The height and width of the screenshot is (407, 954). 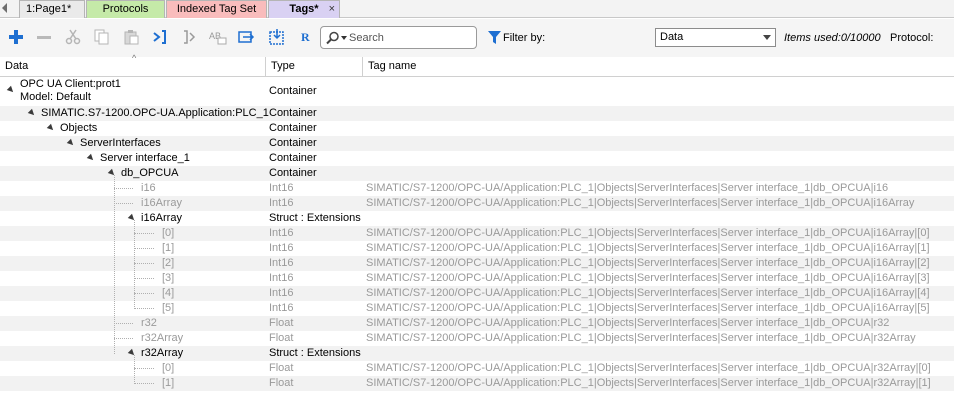 What do you see at coordinates (277, 37) in the screenshot?
I see `export-icon` at bounding box center [277, 37].